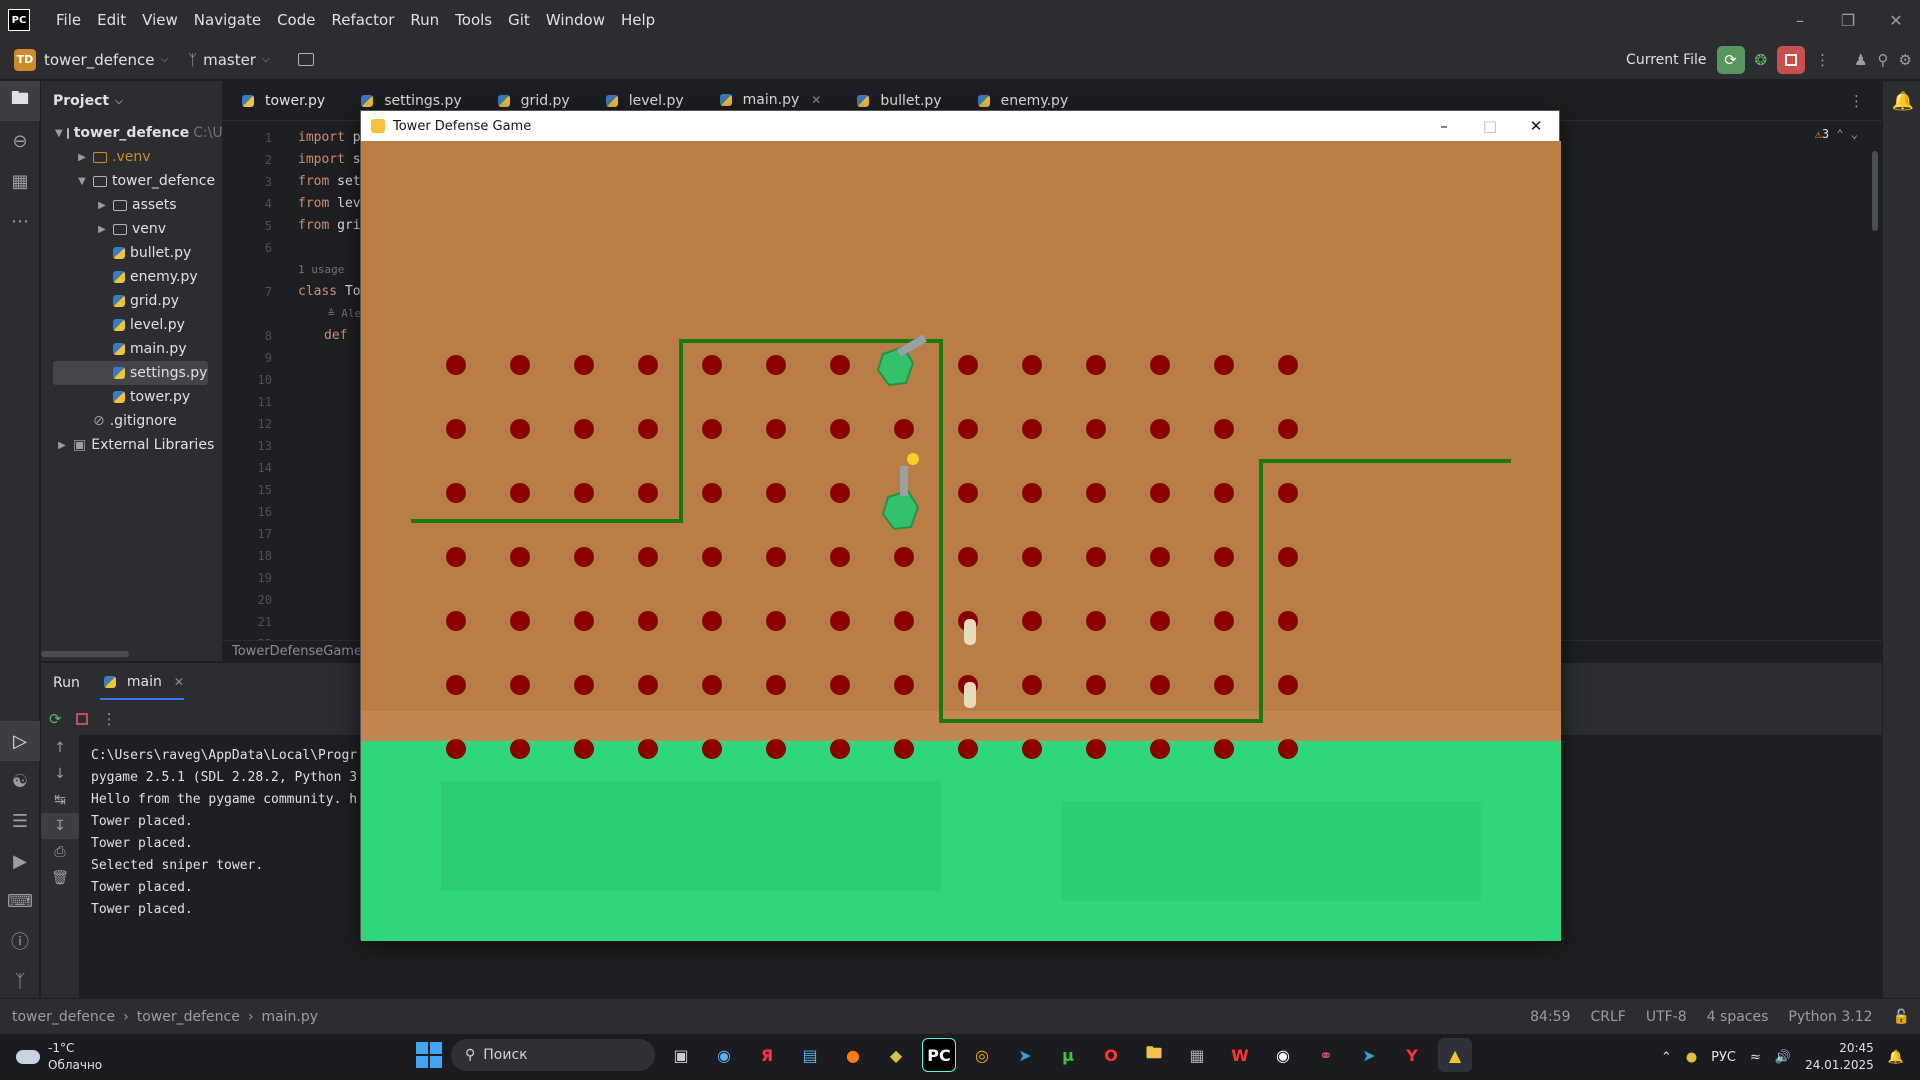 This screenshot has height=1080, width=1920. What do you see at coordinates (1839, 1057) in the screenshot?
I see `clock: 20:45 24.01.2025` at bounding box center [1839, 1057].